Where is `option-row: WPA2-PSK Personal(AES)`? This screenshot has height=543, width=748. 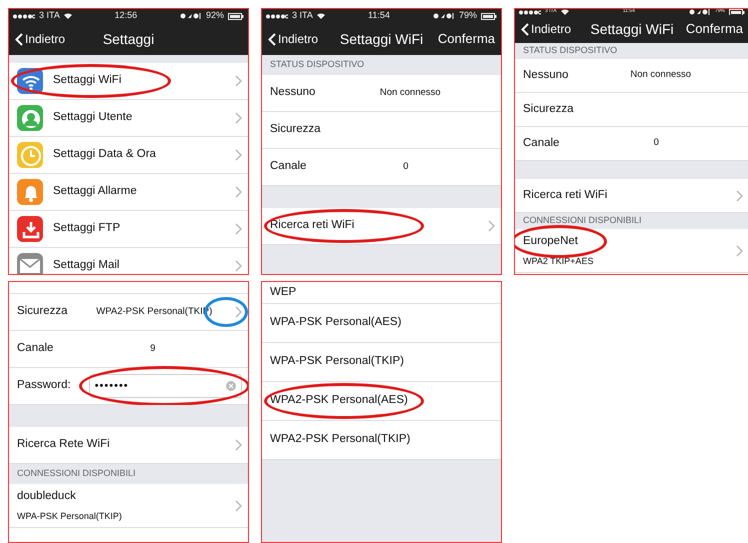 option-row: WPA2-PSK Personal(AES) is located at coordinates (381, 401).